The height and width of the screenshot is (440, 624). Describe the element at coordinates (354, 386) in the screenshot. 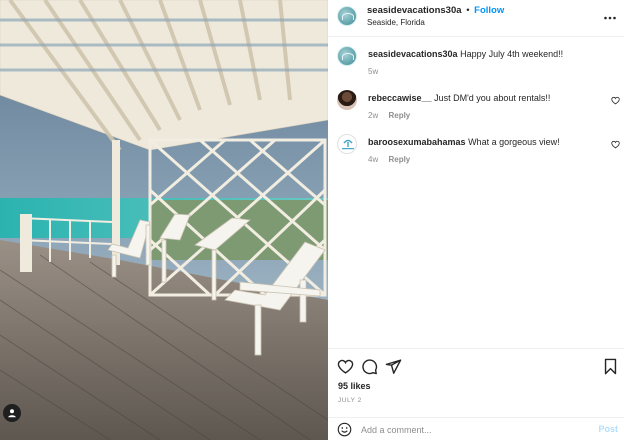

I see `likes-count: 95 likes` at that location.